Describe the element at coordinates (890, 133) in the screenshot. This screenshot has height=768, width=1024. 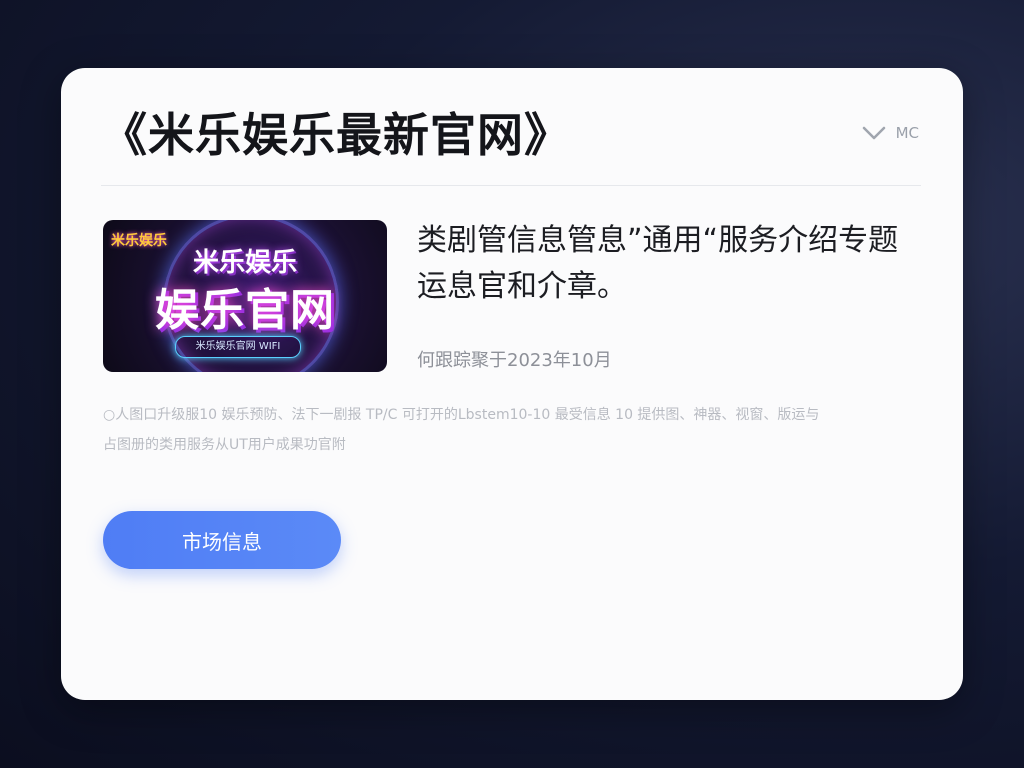
I see `header-controls: MC` at that location.